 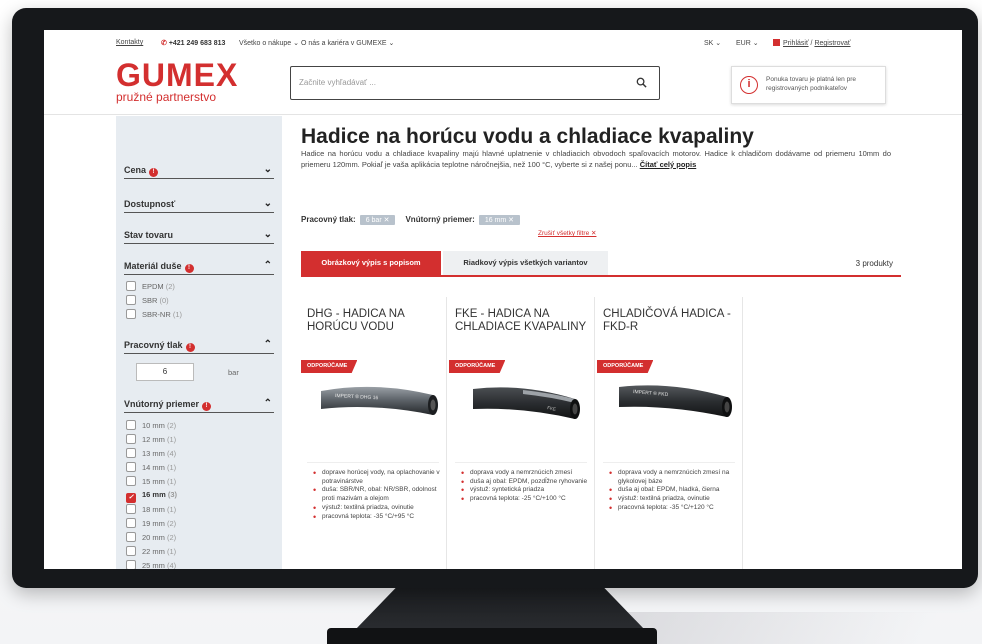 What do you see at coordinates (267, 203) in the screenshot?
I see `chevron-down-icon: ⌄` at bounding box center [267, 203].